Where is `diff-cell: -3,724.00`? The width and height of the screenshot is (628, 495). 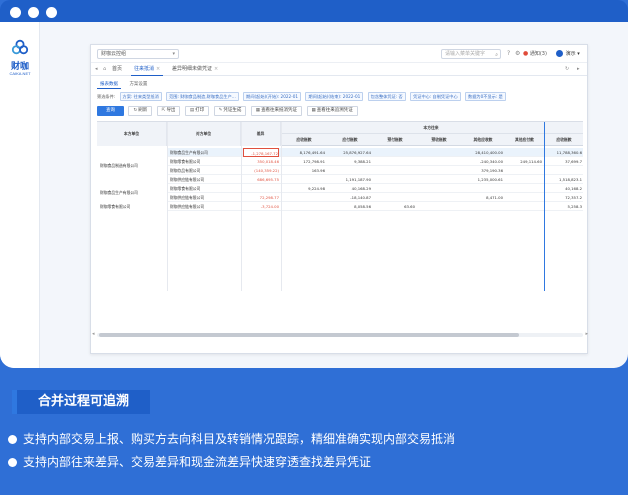
diff-cell: -3,724.00 is located at coordinates (261, 206).